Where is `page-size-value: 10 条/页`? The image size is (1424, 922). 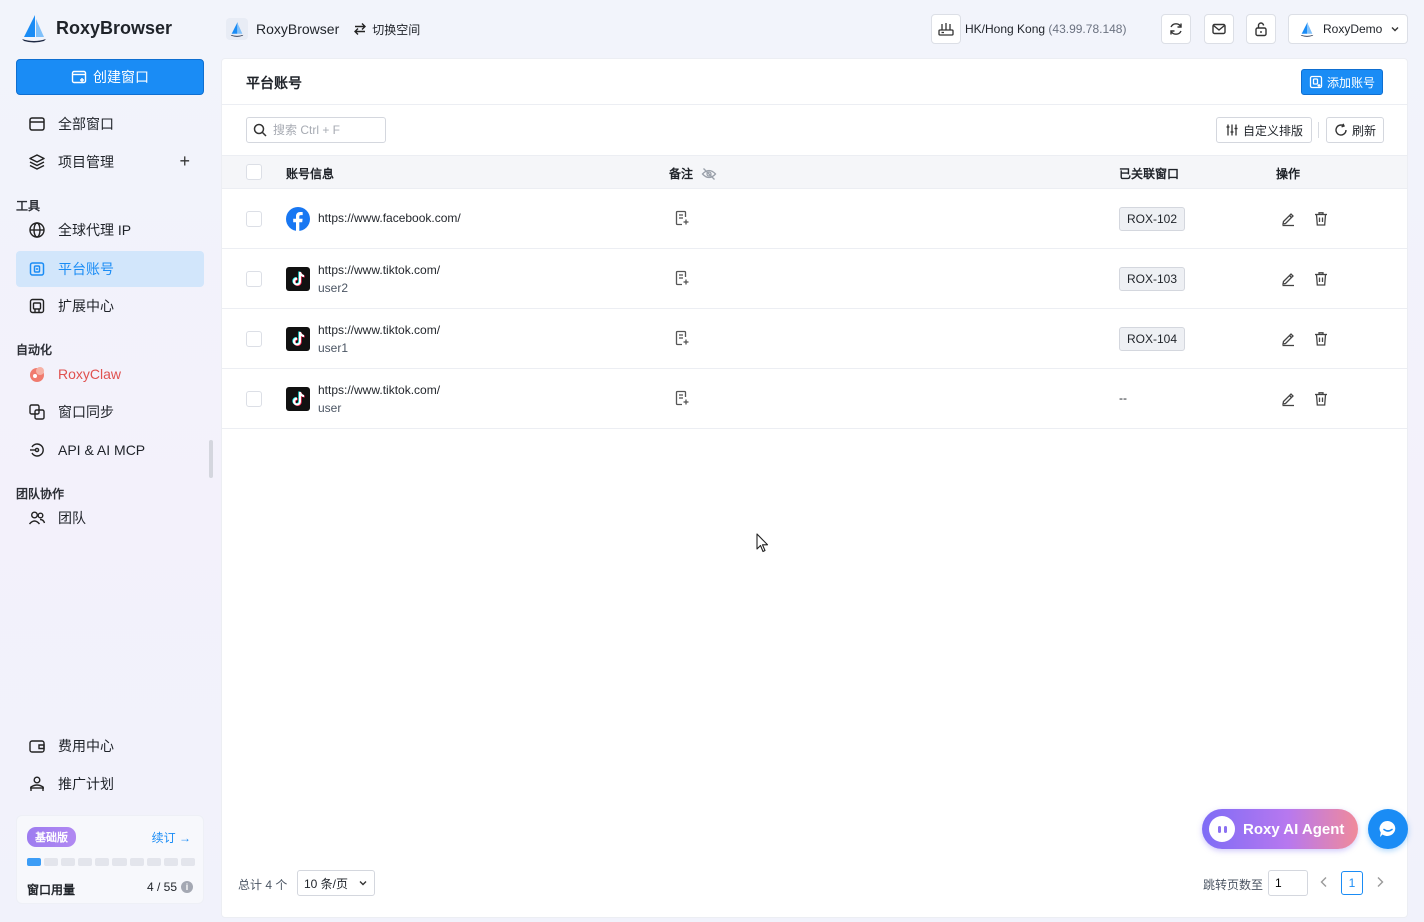
page-size-value: 10 条/页 is located at coordinates (326, 883).